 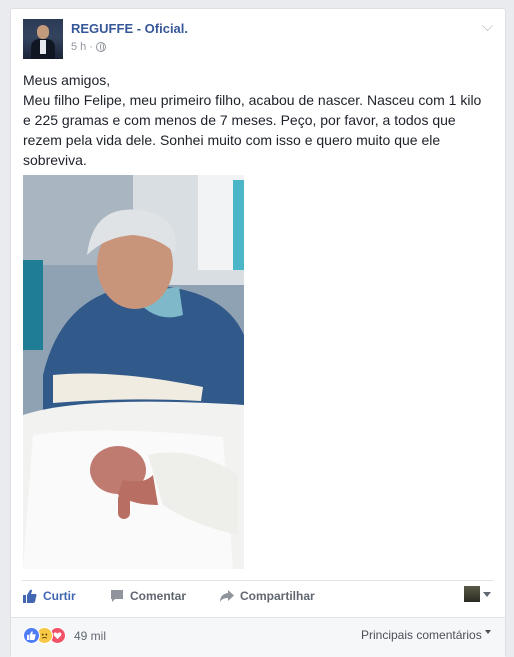 I want to click on comment-sort-selector: Principais comentários, so click(x=426, y=635).